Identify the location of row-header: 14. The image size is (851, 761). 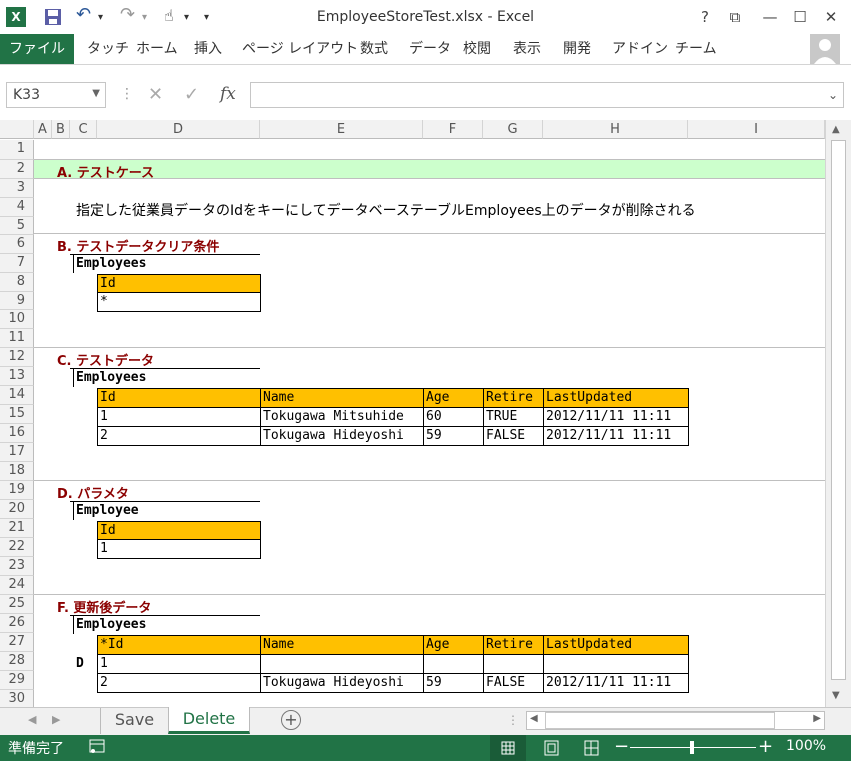
(17, 395).